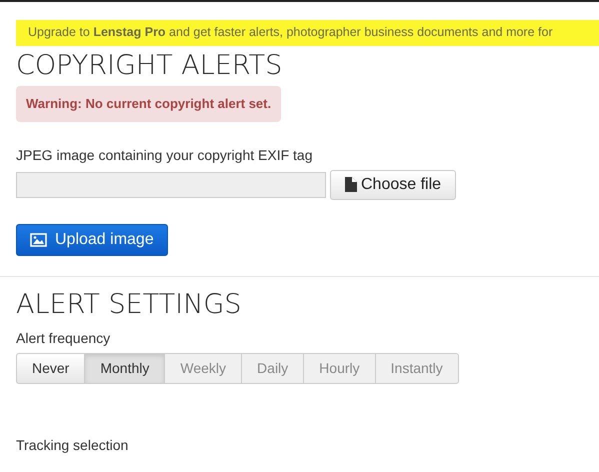  Describe the element at coordinates (307, 33) in the screenshot. I see `upgrade-banner: Upgrade to Lenstag Pro and get faster alerts, photographer business documents and more for` at that location.